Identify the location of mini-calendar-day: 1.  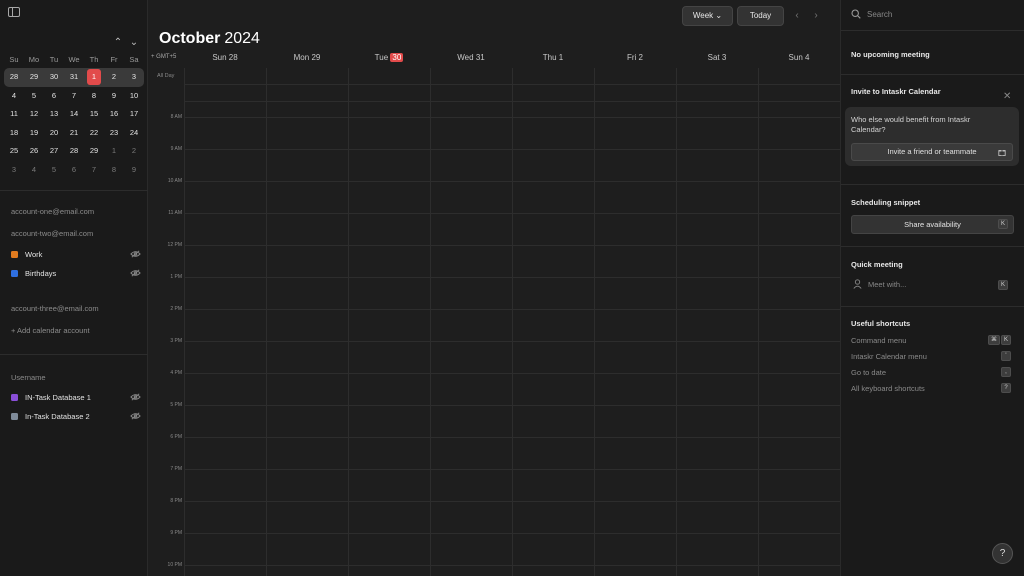
(114, 151).